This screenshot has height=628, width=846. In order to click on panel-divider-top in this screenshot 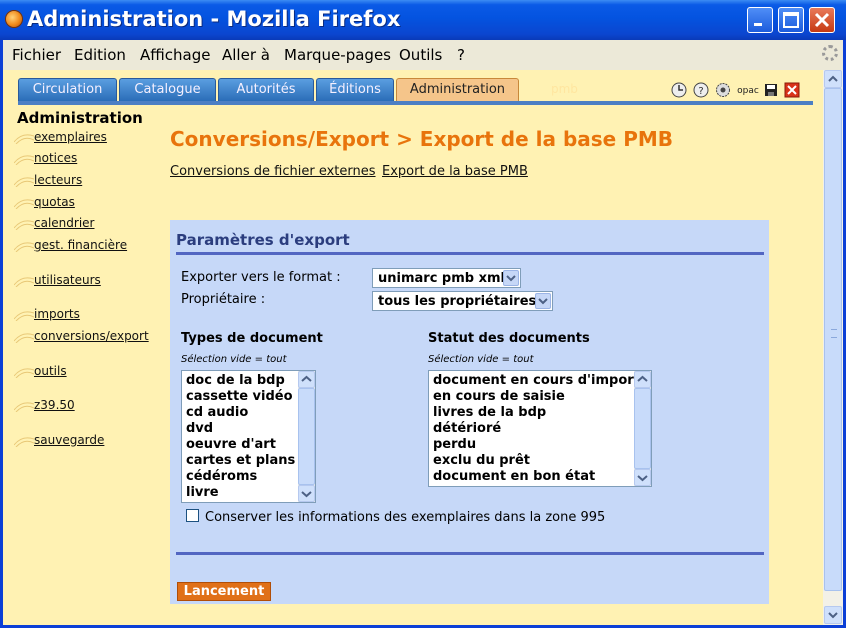, I will do `click(470, 253)`.